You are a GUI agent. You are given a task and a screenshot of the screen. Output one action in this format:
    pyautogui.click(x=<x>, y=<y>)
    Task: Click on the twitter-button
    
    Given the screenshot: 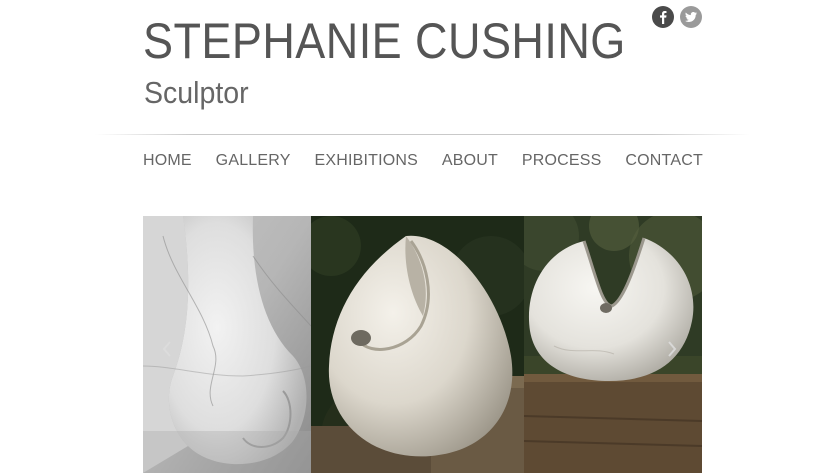 What is the action you would take?
    pyautogui.click(x=691, y=17)
    